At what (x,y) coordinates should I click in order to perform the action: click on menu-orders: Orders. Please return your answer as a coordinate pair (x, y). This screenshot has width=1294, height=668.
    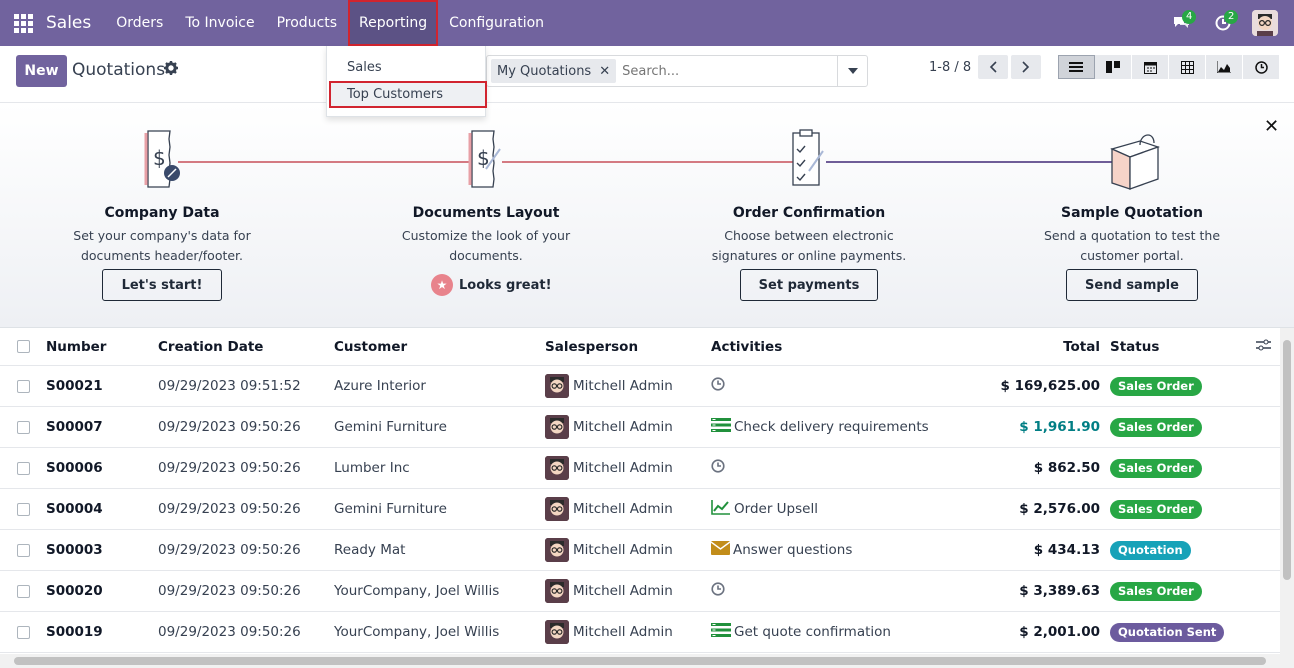
    Looking at the image, I should click on (139, 23).